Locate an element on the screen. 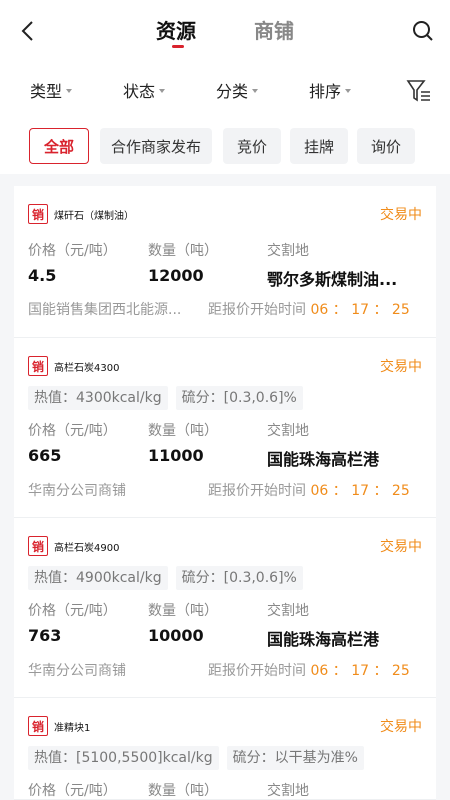 This screenshot has width=450, height=800. spec-tags: 热值：[5100,5500]kcal/kg 硫分：以干基为准% is located at coordinates (196, 758).